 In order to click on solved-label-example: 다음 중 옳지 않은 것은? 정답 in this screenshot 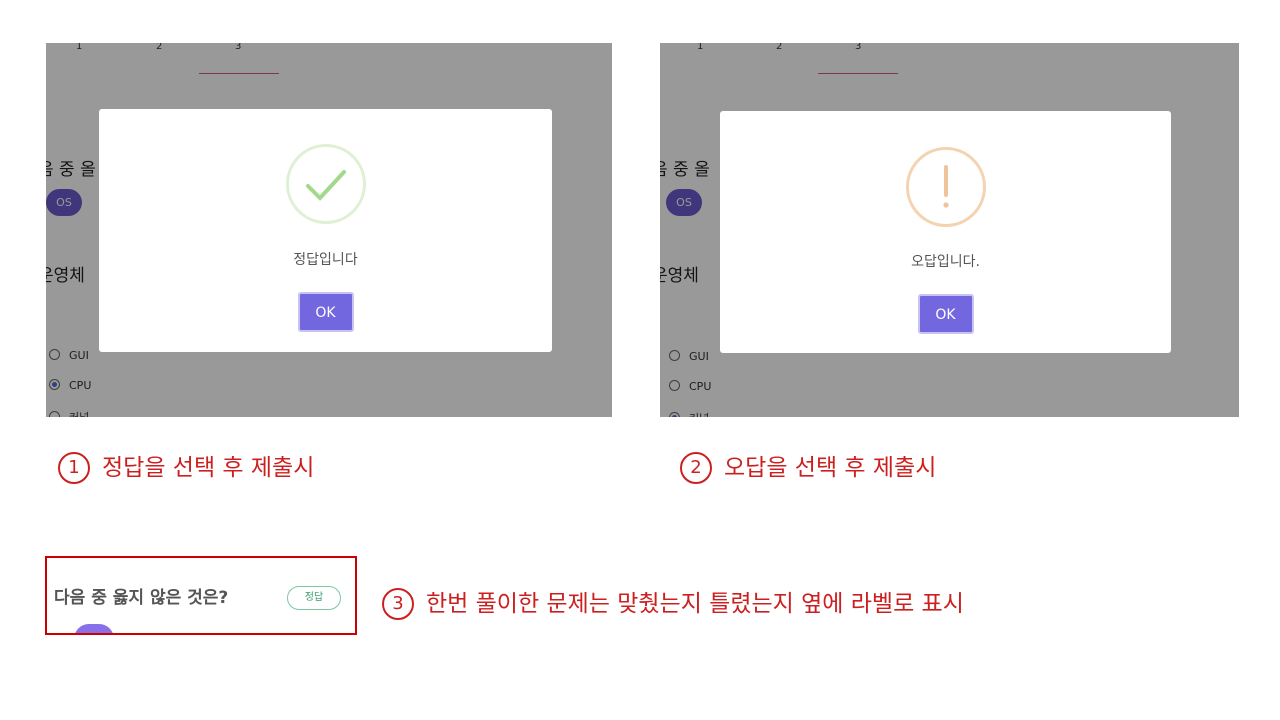, I will do `click(201, 595)`.